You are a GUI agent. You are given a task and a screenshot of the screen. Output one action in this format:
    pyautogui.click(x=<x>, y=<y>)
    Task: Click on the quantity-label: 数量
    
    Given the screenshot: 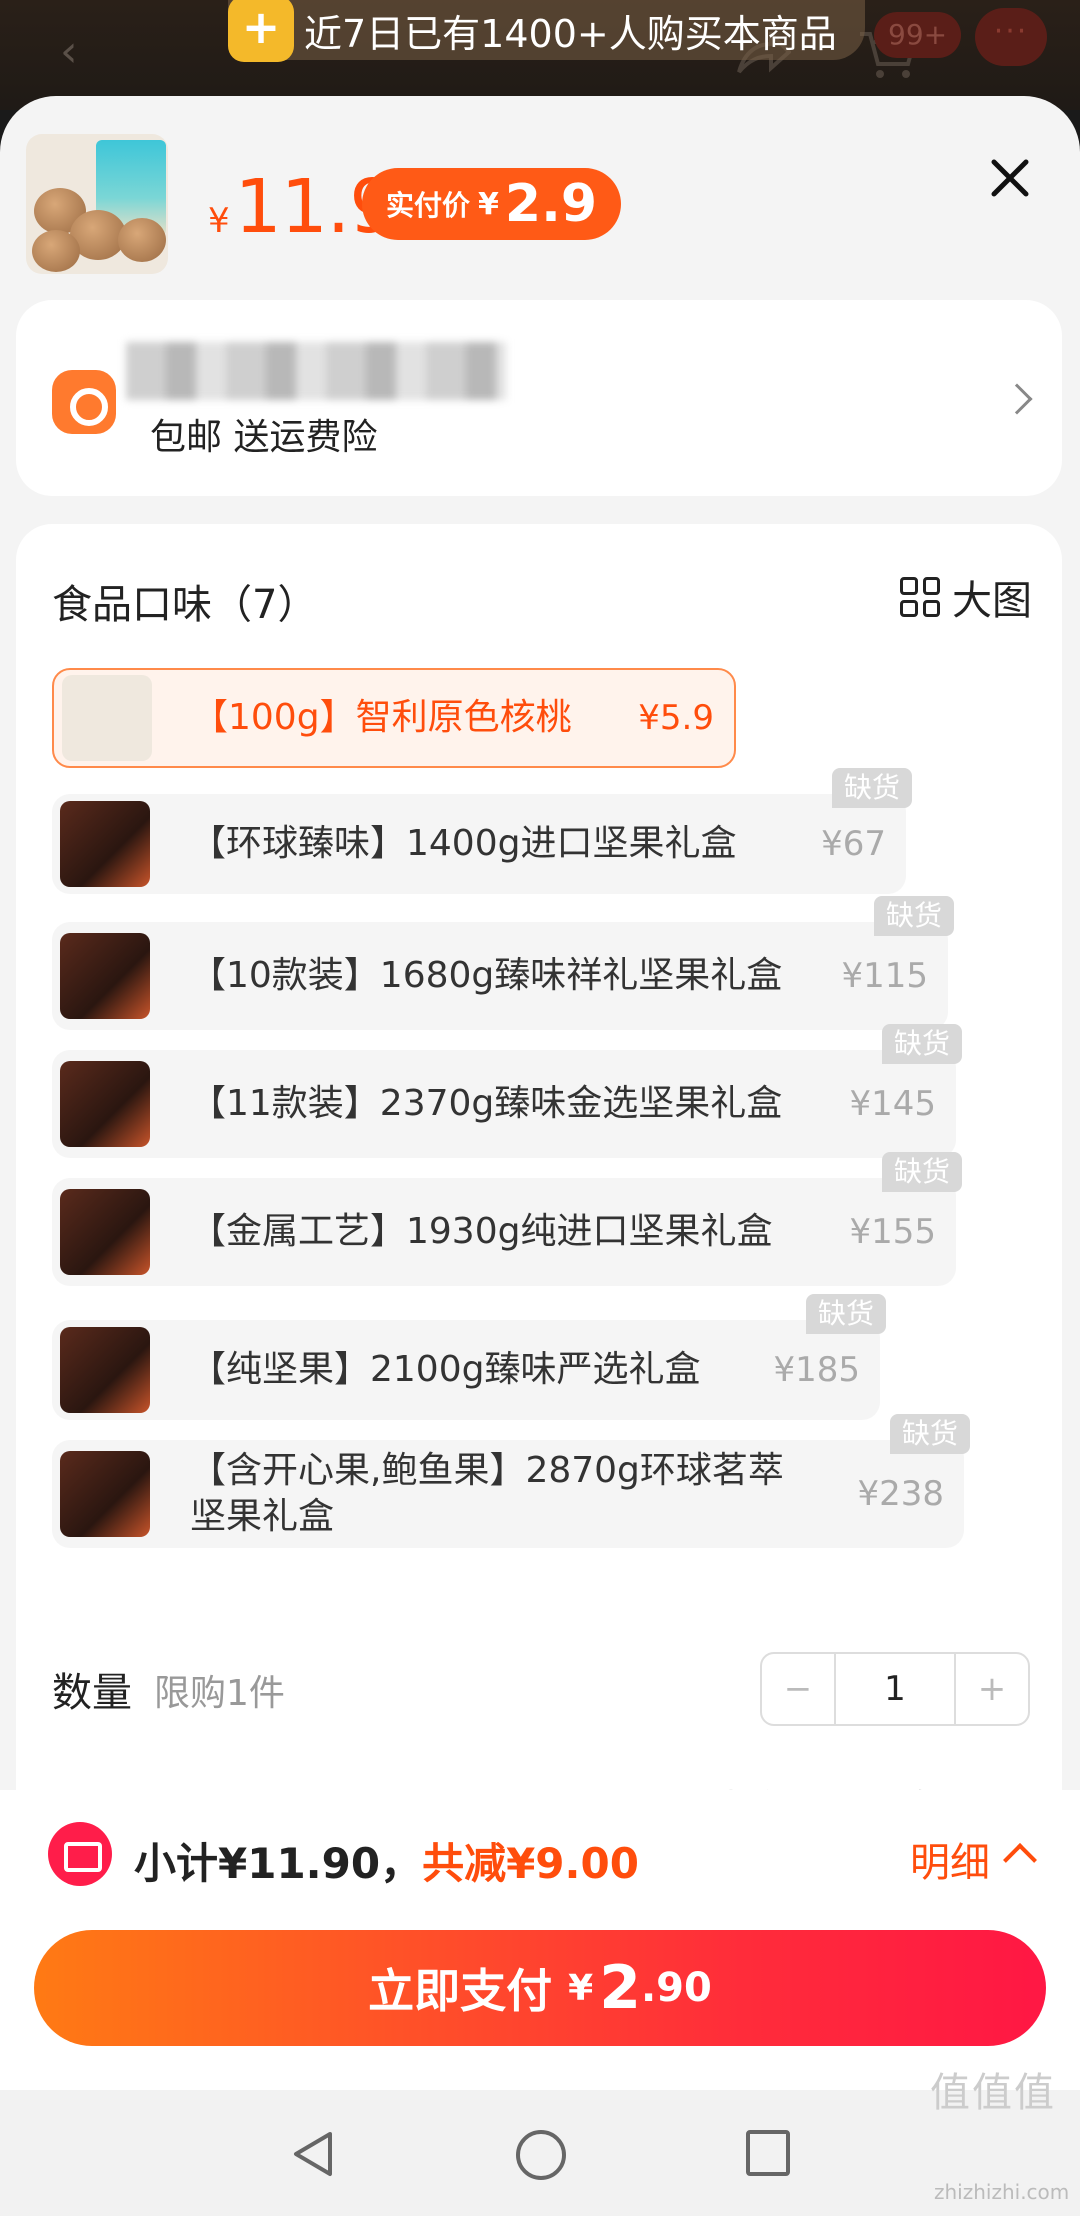 What is the action you would take?
    pyautogui.click(x=92, y=1693)
    